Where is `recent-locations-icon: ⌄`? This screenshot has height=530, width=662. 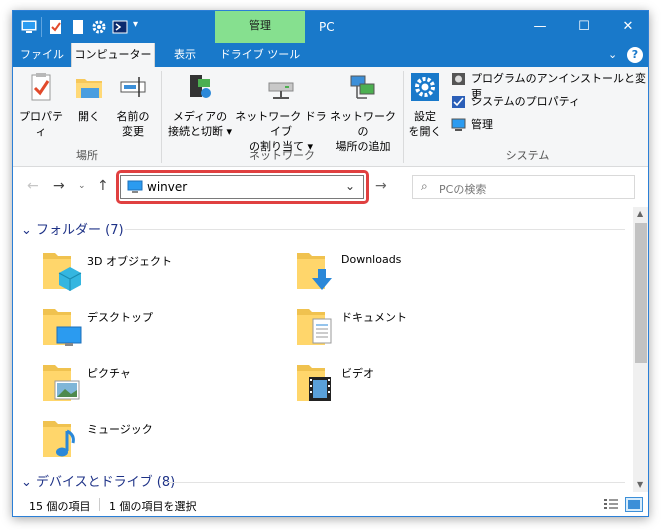
recent-locations-icon: ⌄ is located at coordinates (82, 186).